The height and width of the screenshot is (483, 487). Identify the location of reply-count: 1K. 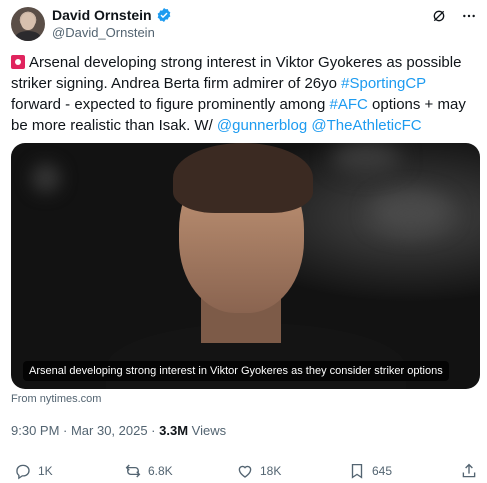
(45, 471).